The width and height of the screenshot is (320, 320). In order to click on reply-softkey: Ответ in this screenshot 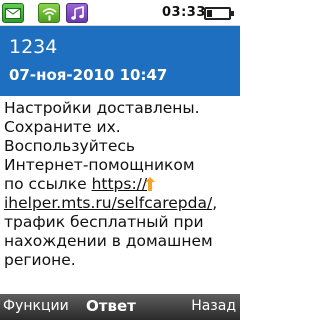, I will do `click(111, 306)`.